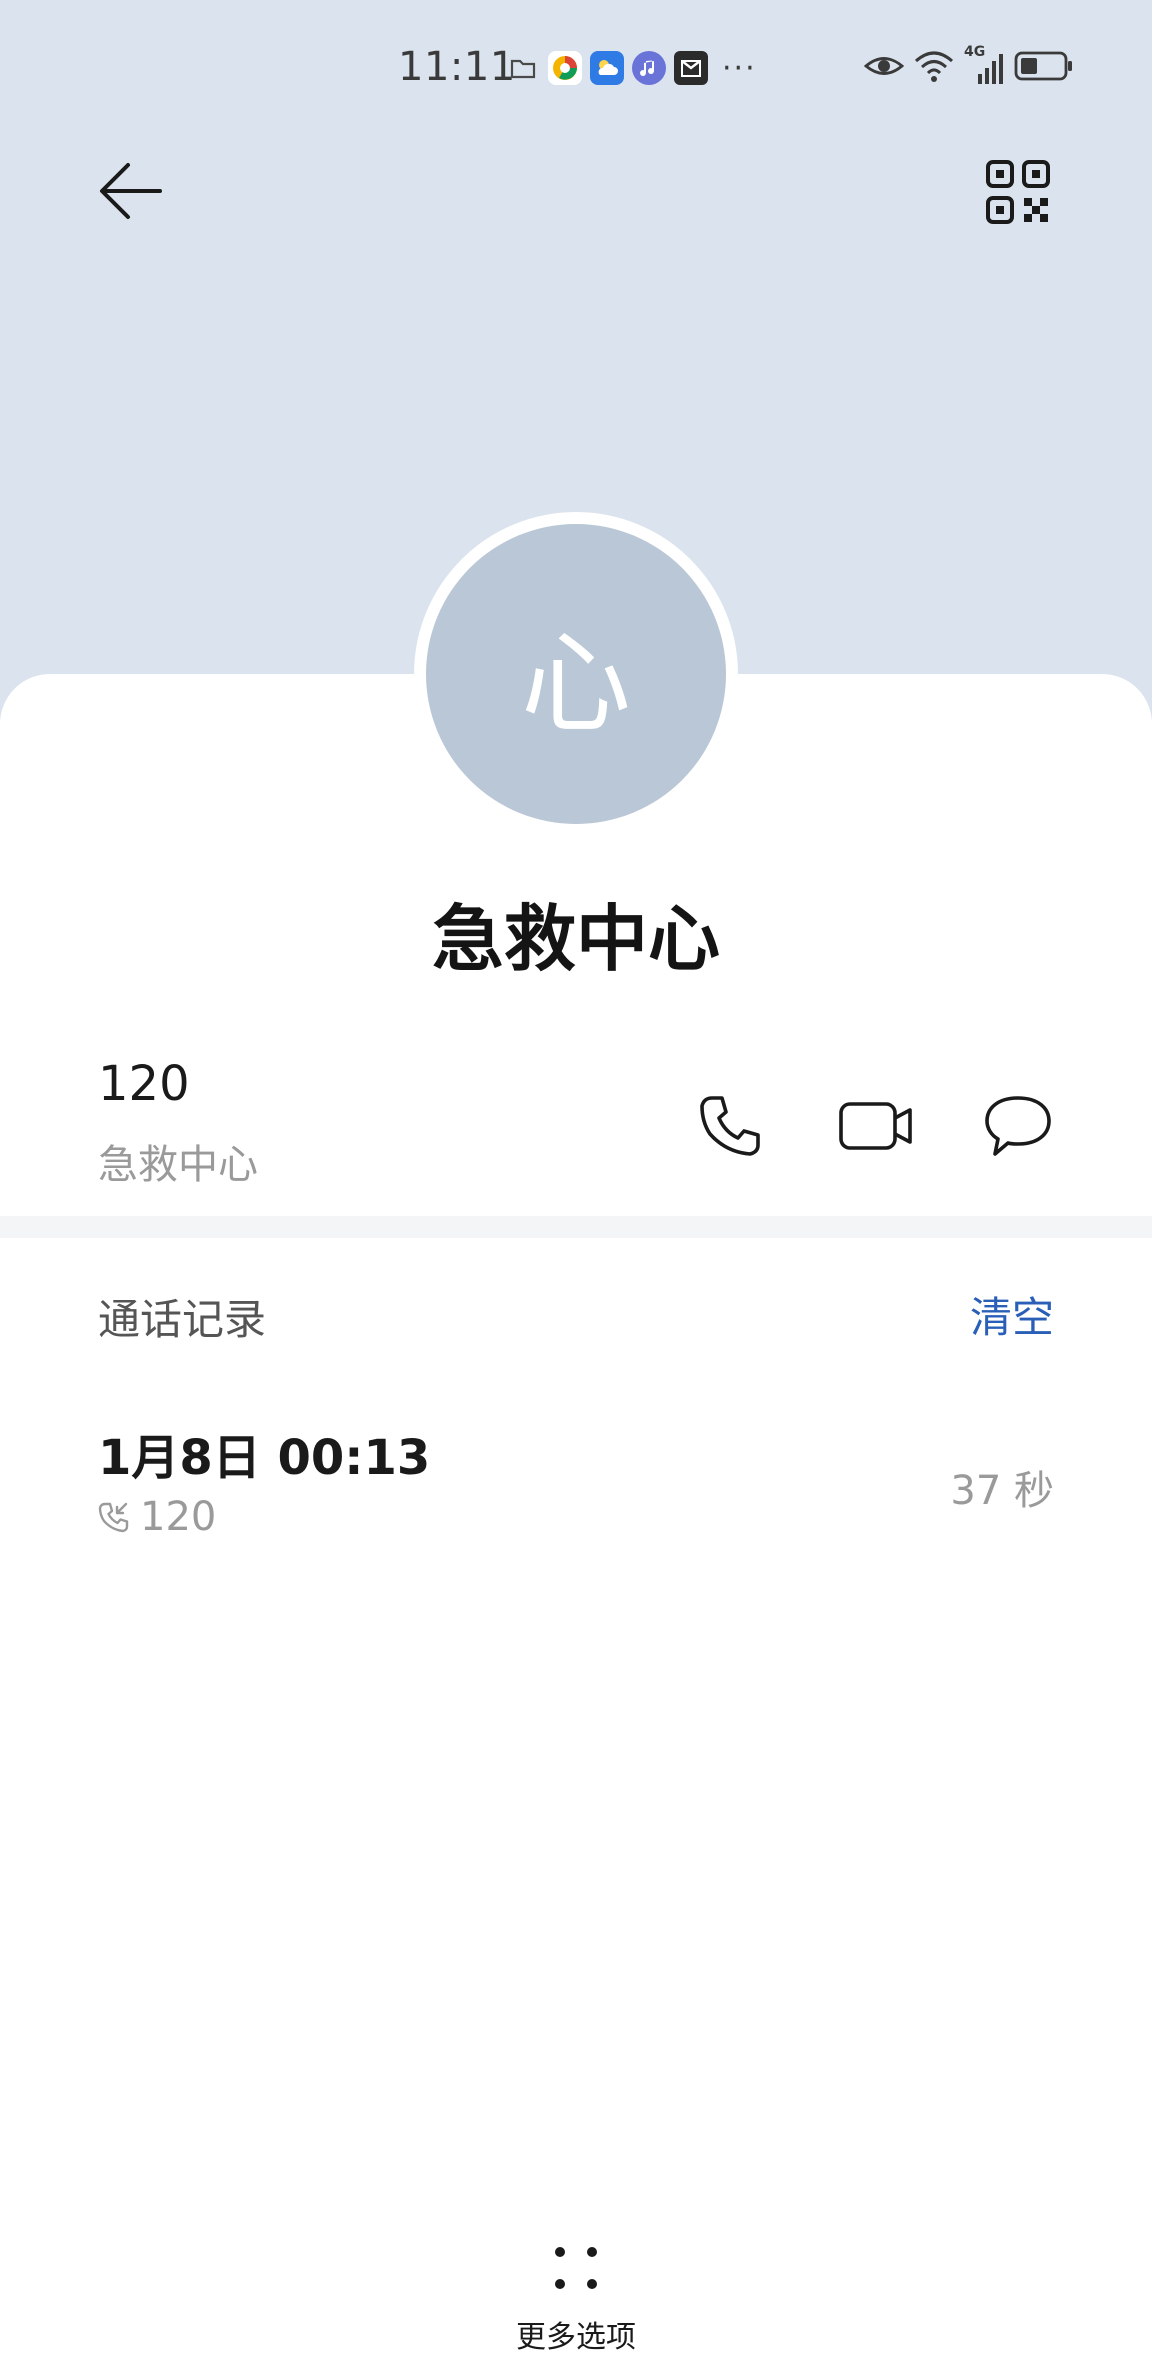  What do you see at coordinates (144, 1084) in the screenshot?
I see `phone-number: 120` at bounding box center [144, 1084].